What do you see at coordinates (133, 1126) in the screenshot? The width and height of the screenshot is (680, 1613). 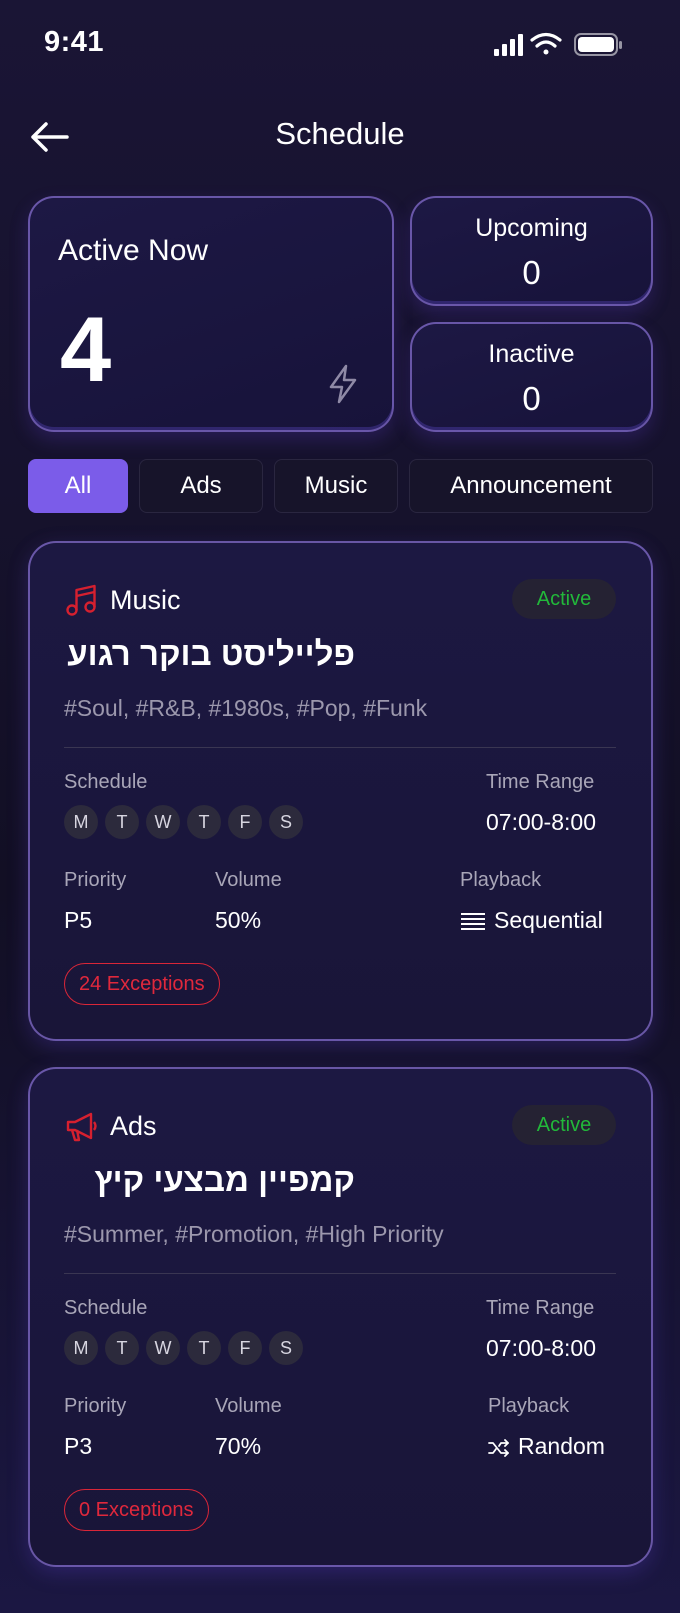 I see `schedule-type: Ads` at bounding box center [133, 1126].